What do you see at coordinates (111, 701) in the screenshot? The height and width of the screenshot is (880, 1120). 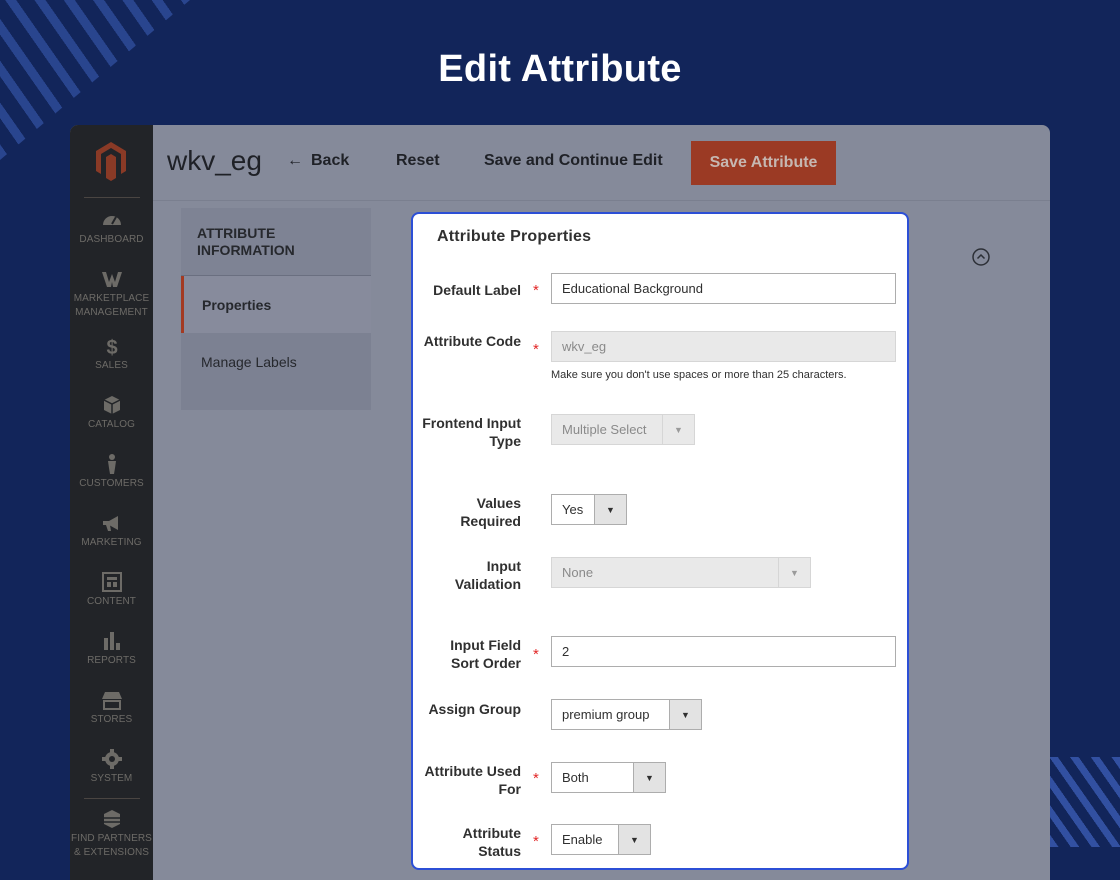 I see `store-icon` at bounding box center [111, 701].